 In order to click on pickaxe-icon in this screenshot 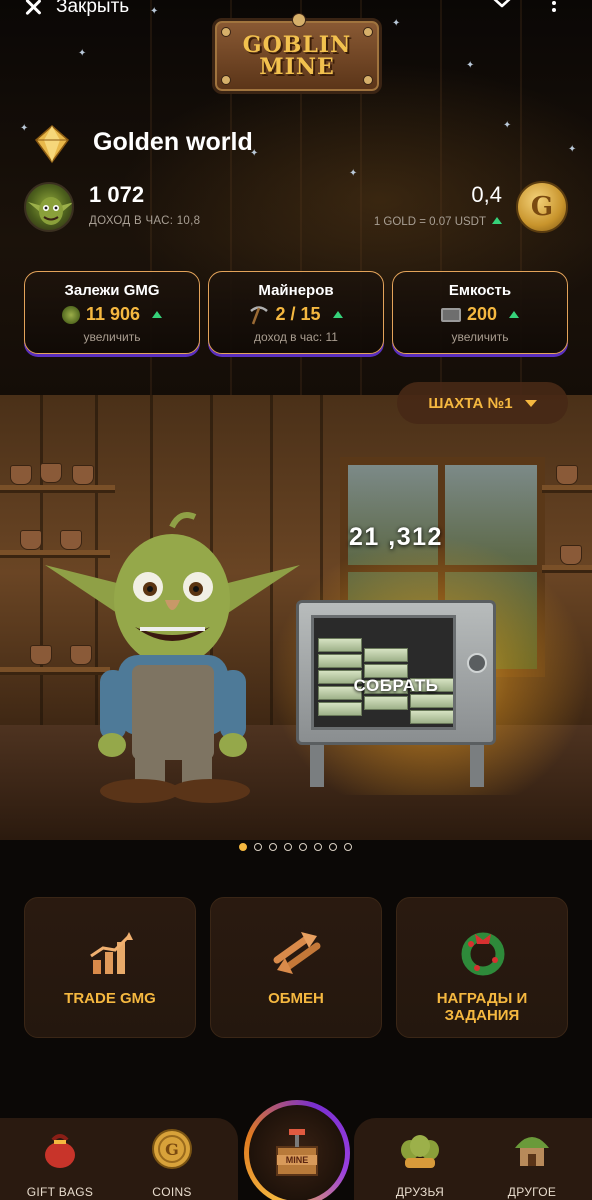, I will do `click(259, 314)`.